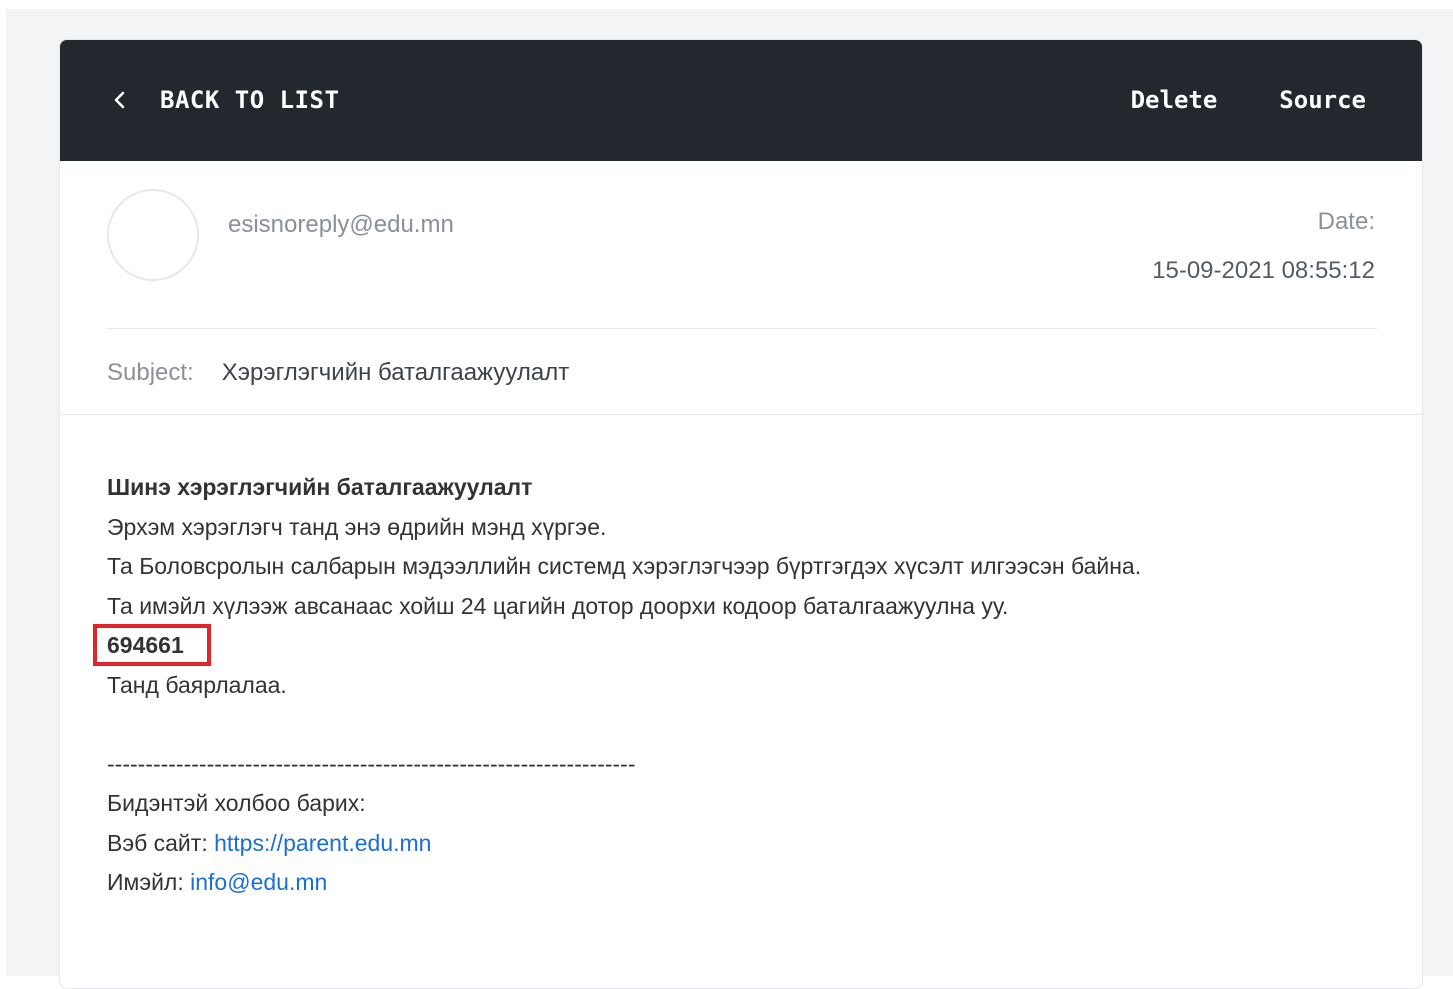  What do you see at coordinates (258, 882) in the screenshot?
I see `email-link: info@edu.mn` at bounding box center [258, 882].